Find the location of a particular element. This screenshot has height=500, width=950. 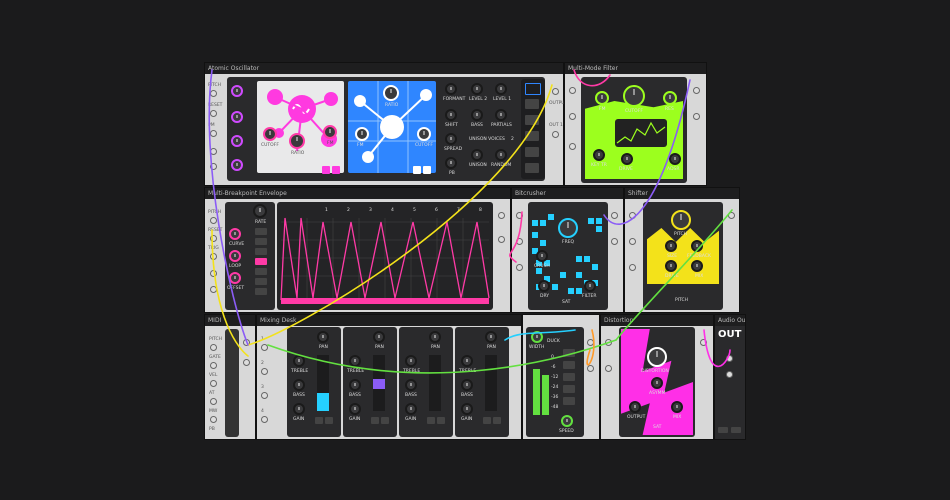

envelope-graph is located at coordinates (357, 250).